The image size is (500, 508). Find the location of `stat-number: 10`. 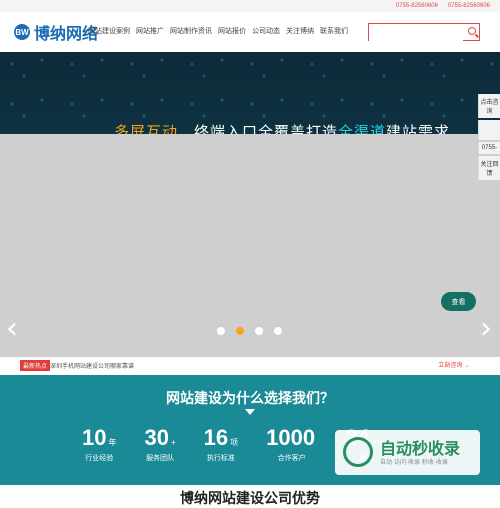

stat-number: 10 is located at coordinates (94, 437).